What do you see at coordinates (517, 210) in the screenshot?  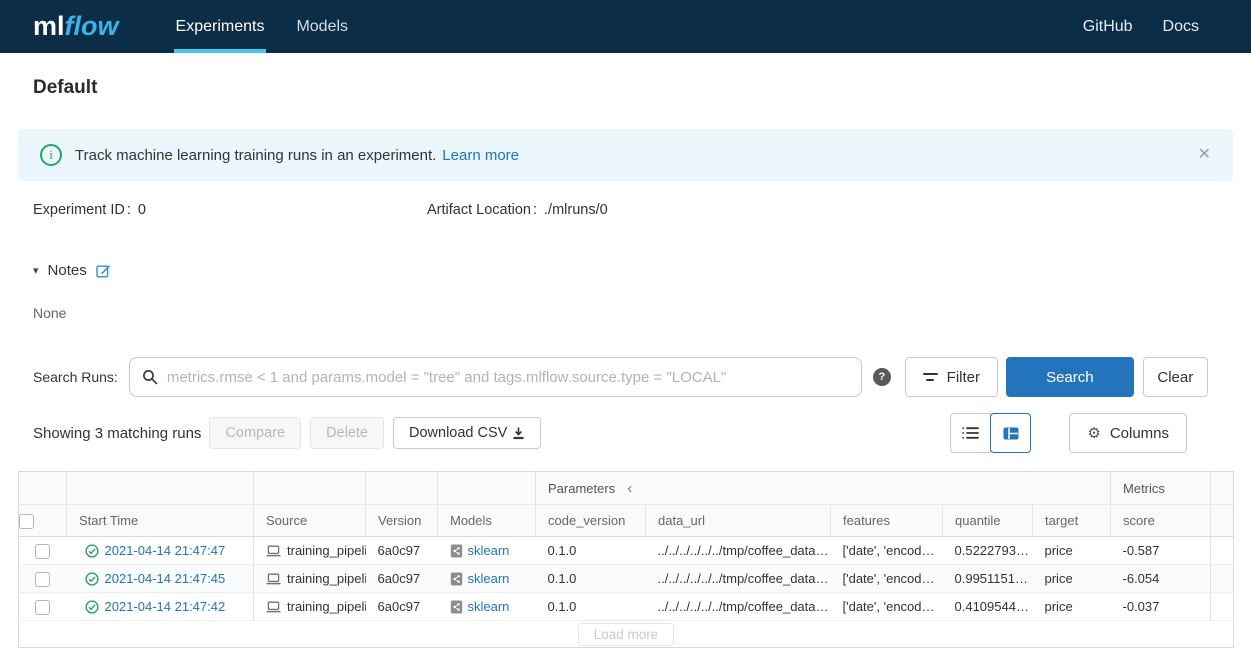 I see `artifact-location: Artifact Location: ./mlruns/0` at bounding box center [517, 210].